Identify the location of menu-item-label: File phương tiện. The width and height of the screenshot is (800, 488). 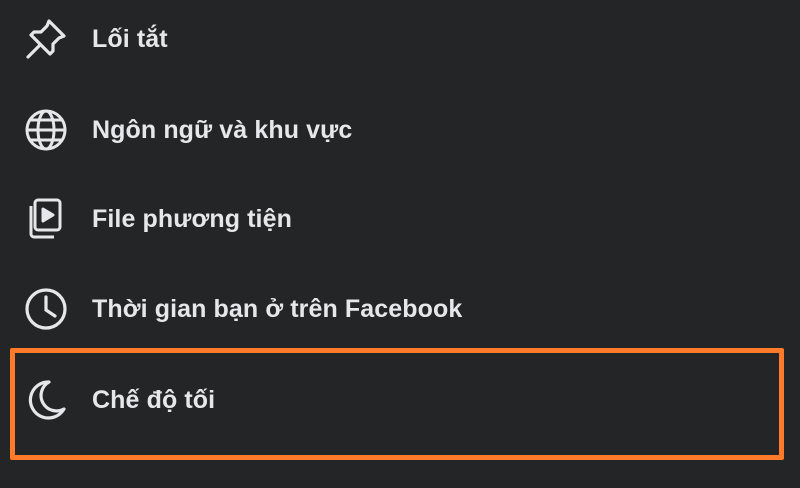
(192, 218).